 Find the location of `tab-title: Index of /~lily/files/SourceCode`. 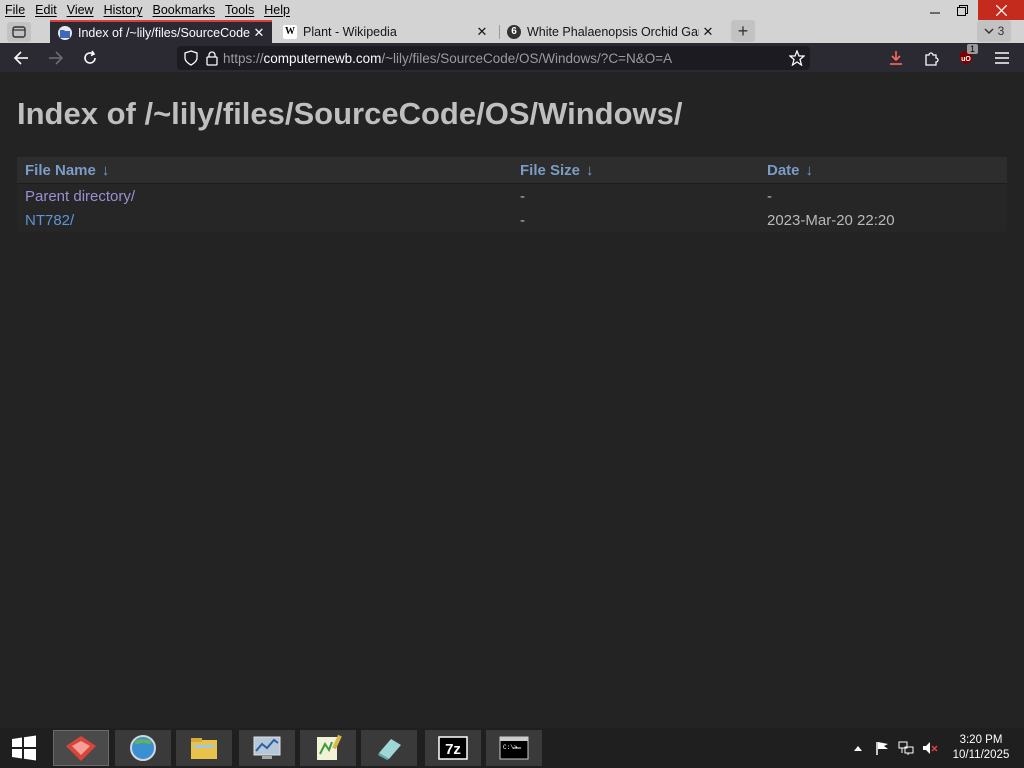

tab-title: Index of /~lily/files/SourceCode is located at coordinates (164, 32).